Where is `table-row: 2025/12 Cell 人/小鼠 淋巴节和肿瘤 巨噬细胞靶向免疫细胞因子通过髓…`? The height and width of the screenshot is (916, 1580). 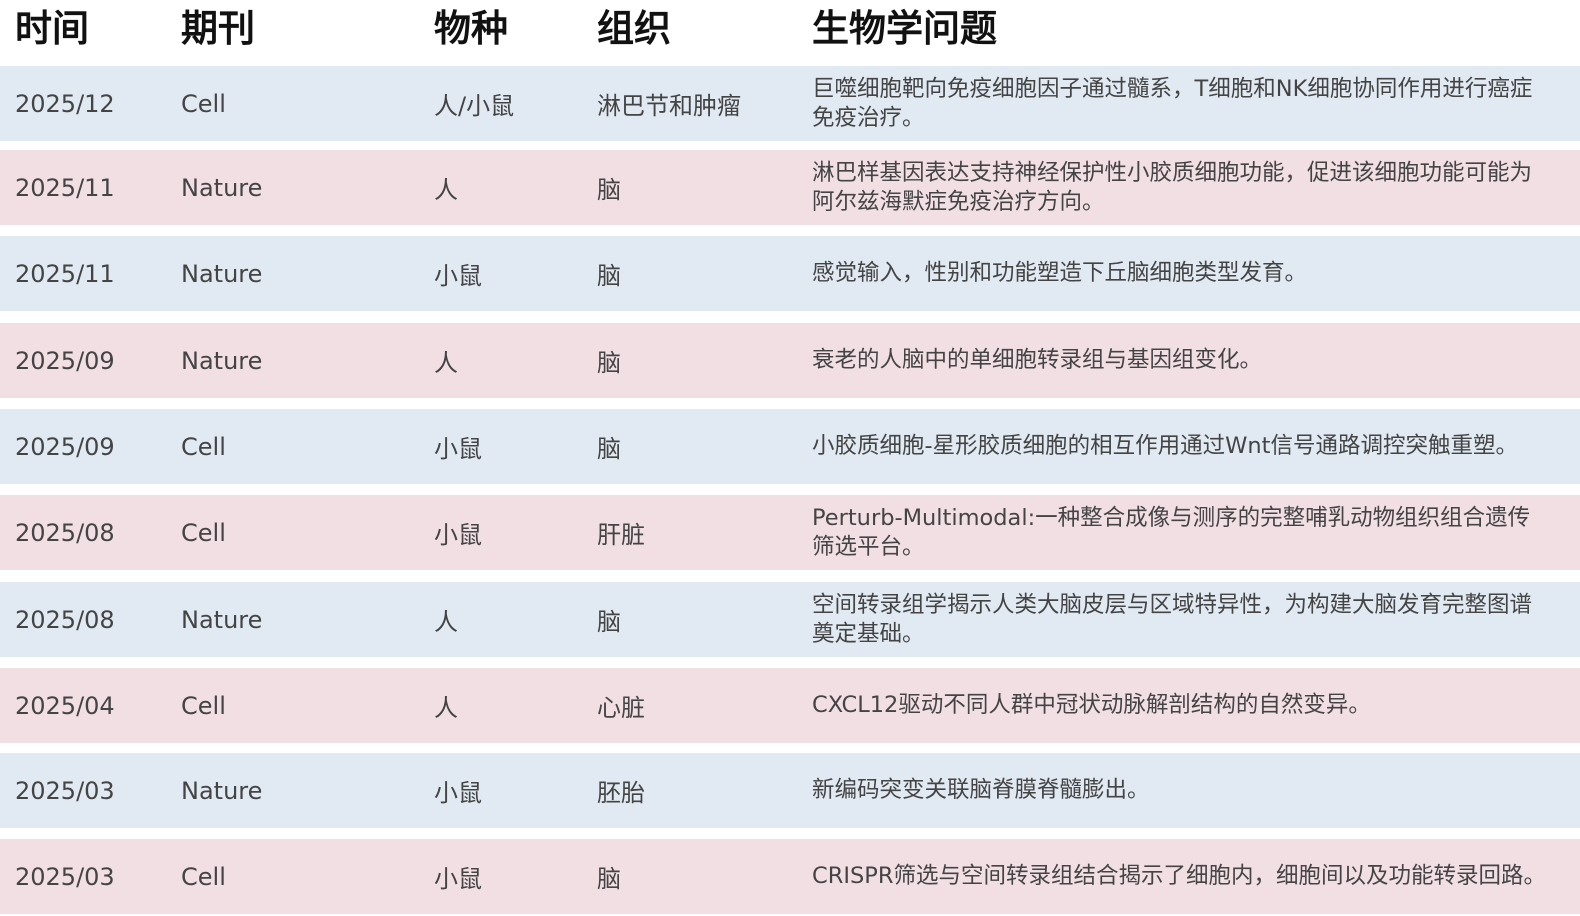 table-row: 2025/12 Cell 人/小鼠 淋巴节和肿瘤 巨噬细胞靶向免疫细胞因子通过髓… is located at coordinates (790, 103).